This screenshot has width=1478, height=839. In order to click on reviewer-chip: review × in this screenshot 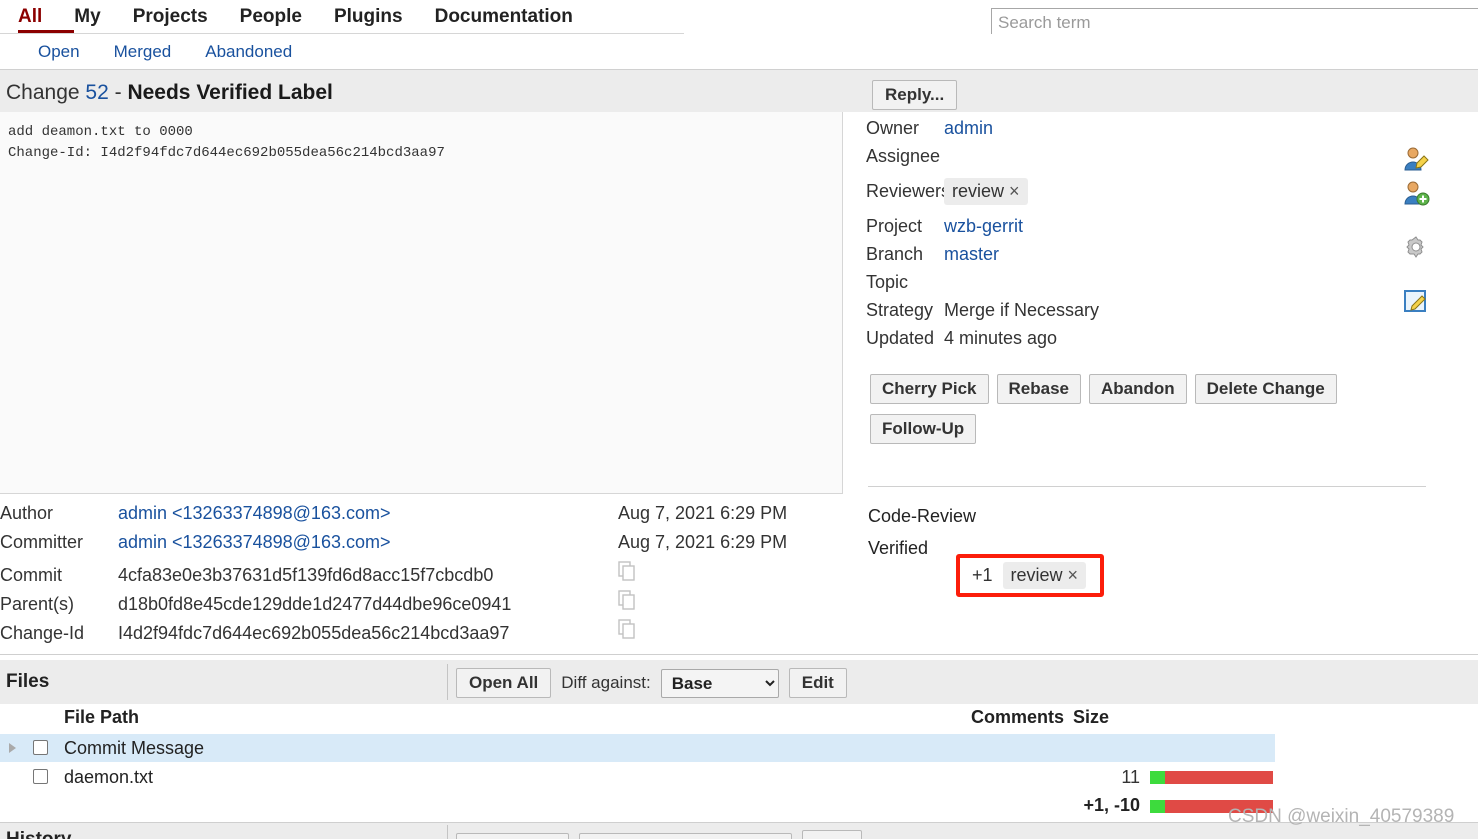, I will do `click(986, 191)`.